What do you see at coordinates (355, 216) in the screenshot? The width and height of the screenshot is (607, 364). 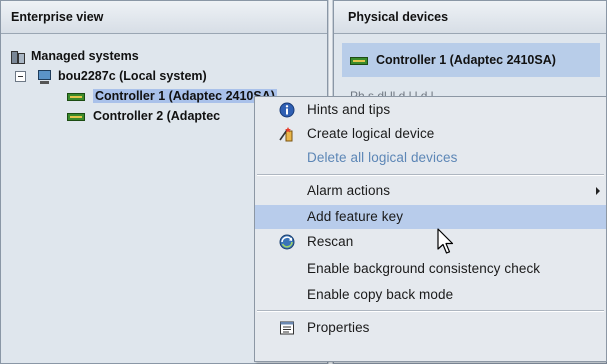 I see `menu-item-label: Add feature key` at bounding box center [355, 216].